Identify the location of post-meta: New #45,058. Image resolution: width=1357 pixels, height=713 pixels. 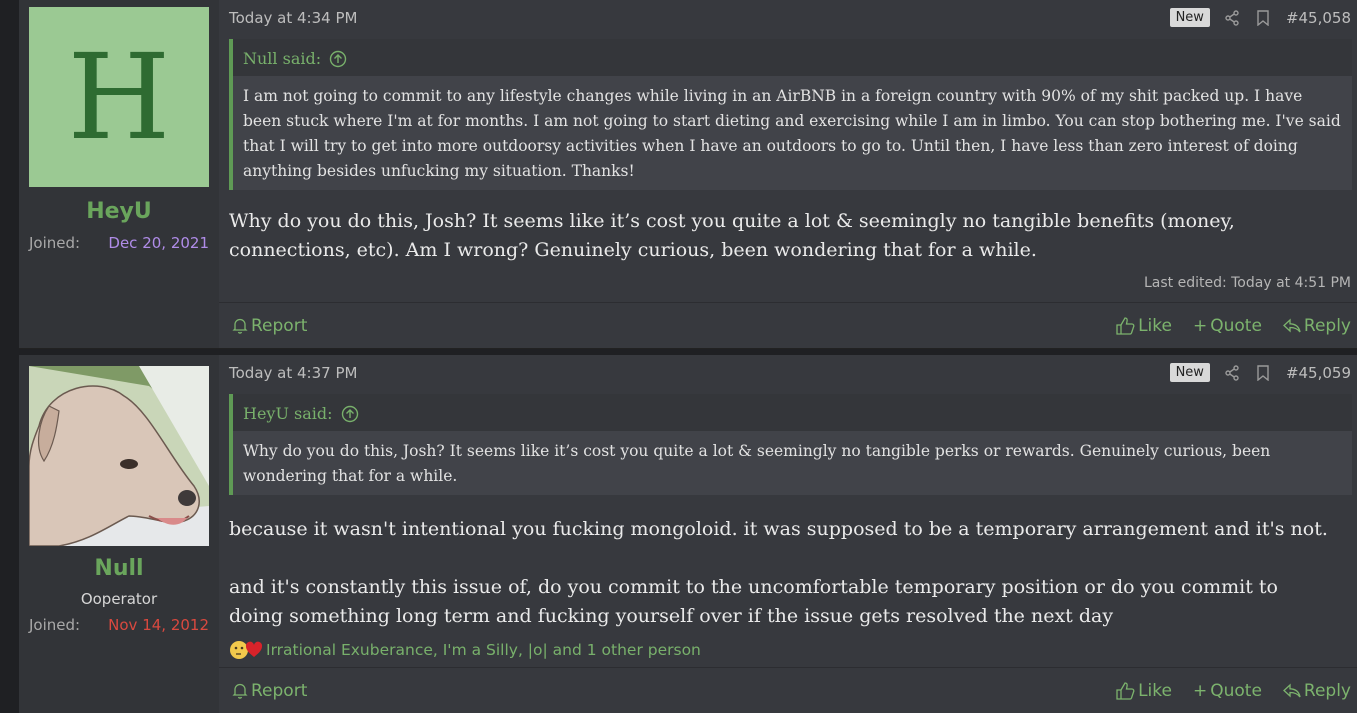
(1260, 17).